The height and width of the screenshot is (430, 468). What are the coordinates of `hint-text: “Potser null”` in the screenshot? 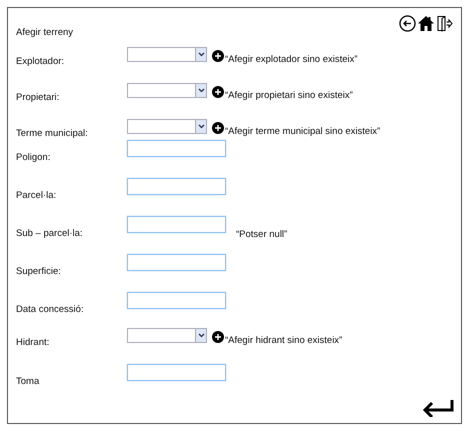 It's located at (262, 234).